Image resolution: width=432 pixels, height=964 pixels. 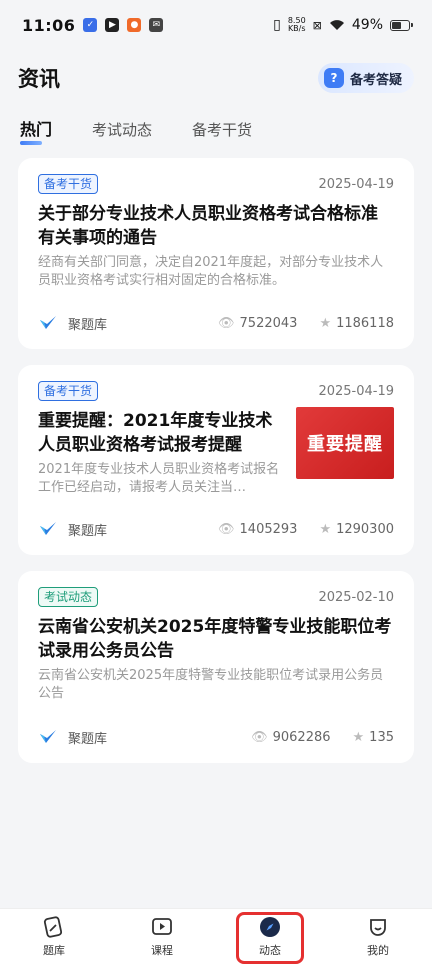 I want to click on star-count: 135, so click(x=381, y=737).